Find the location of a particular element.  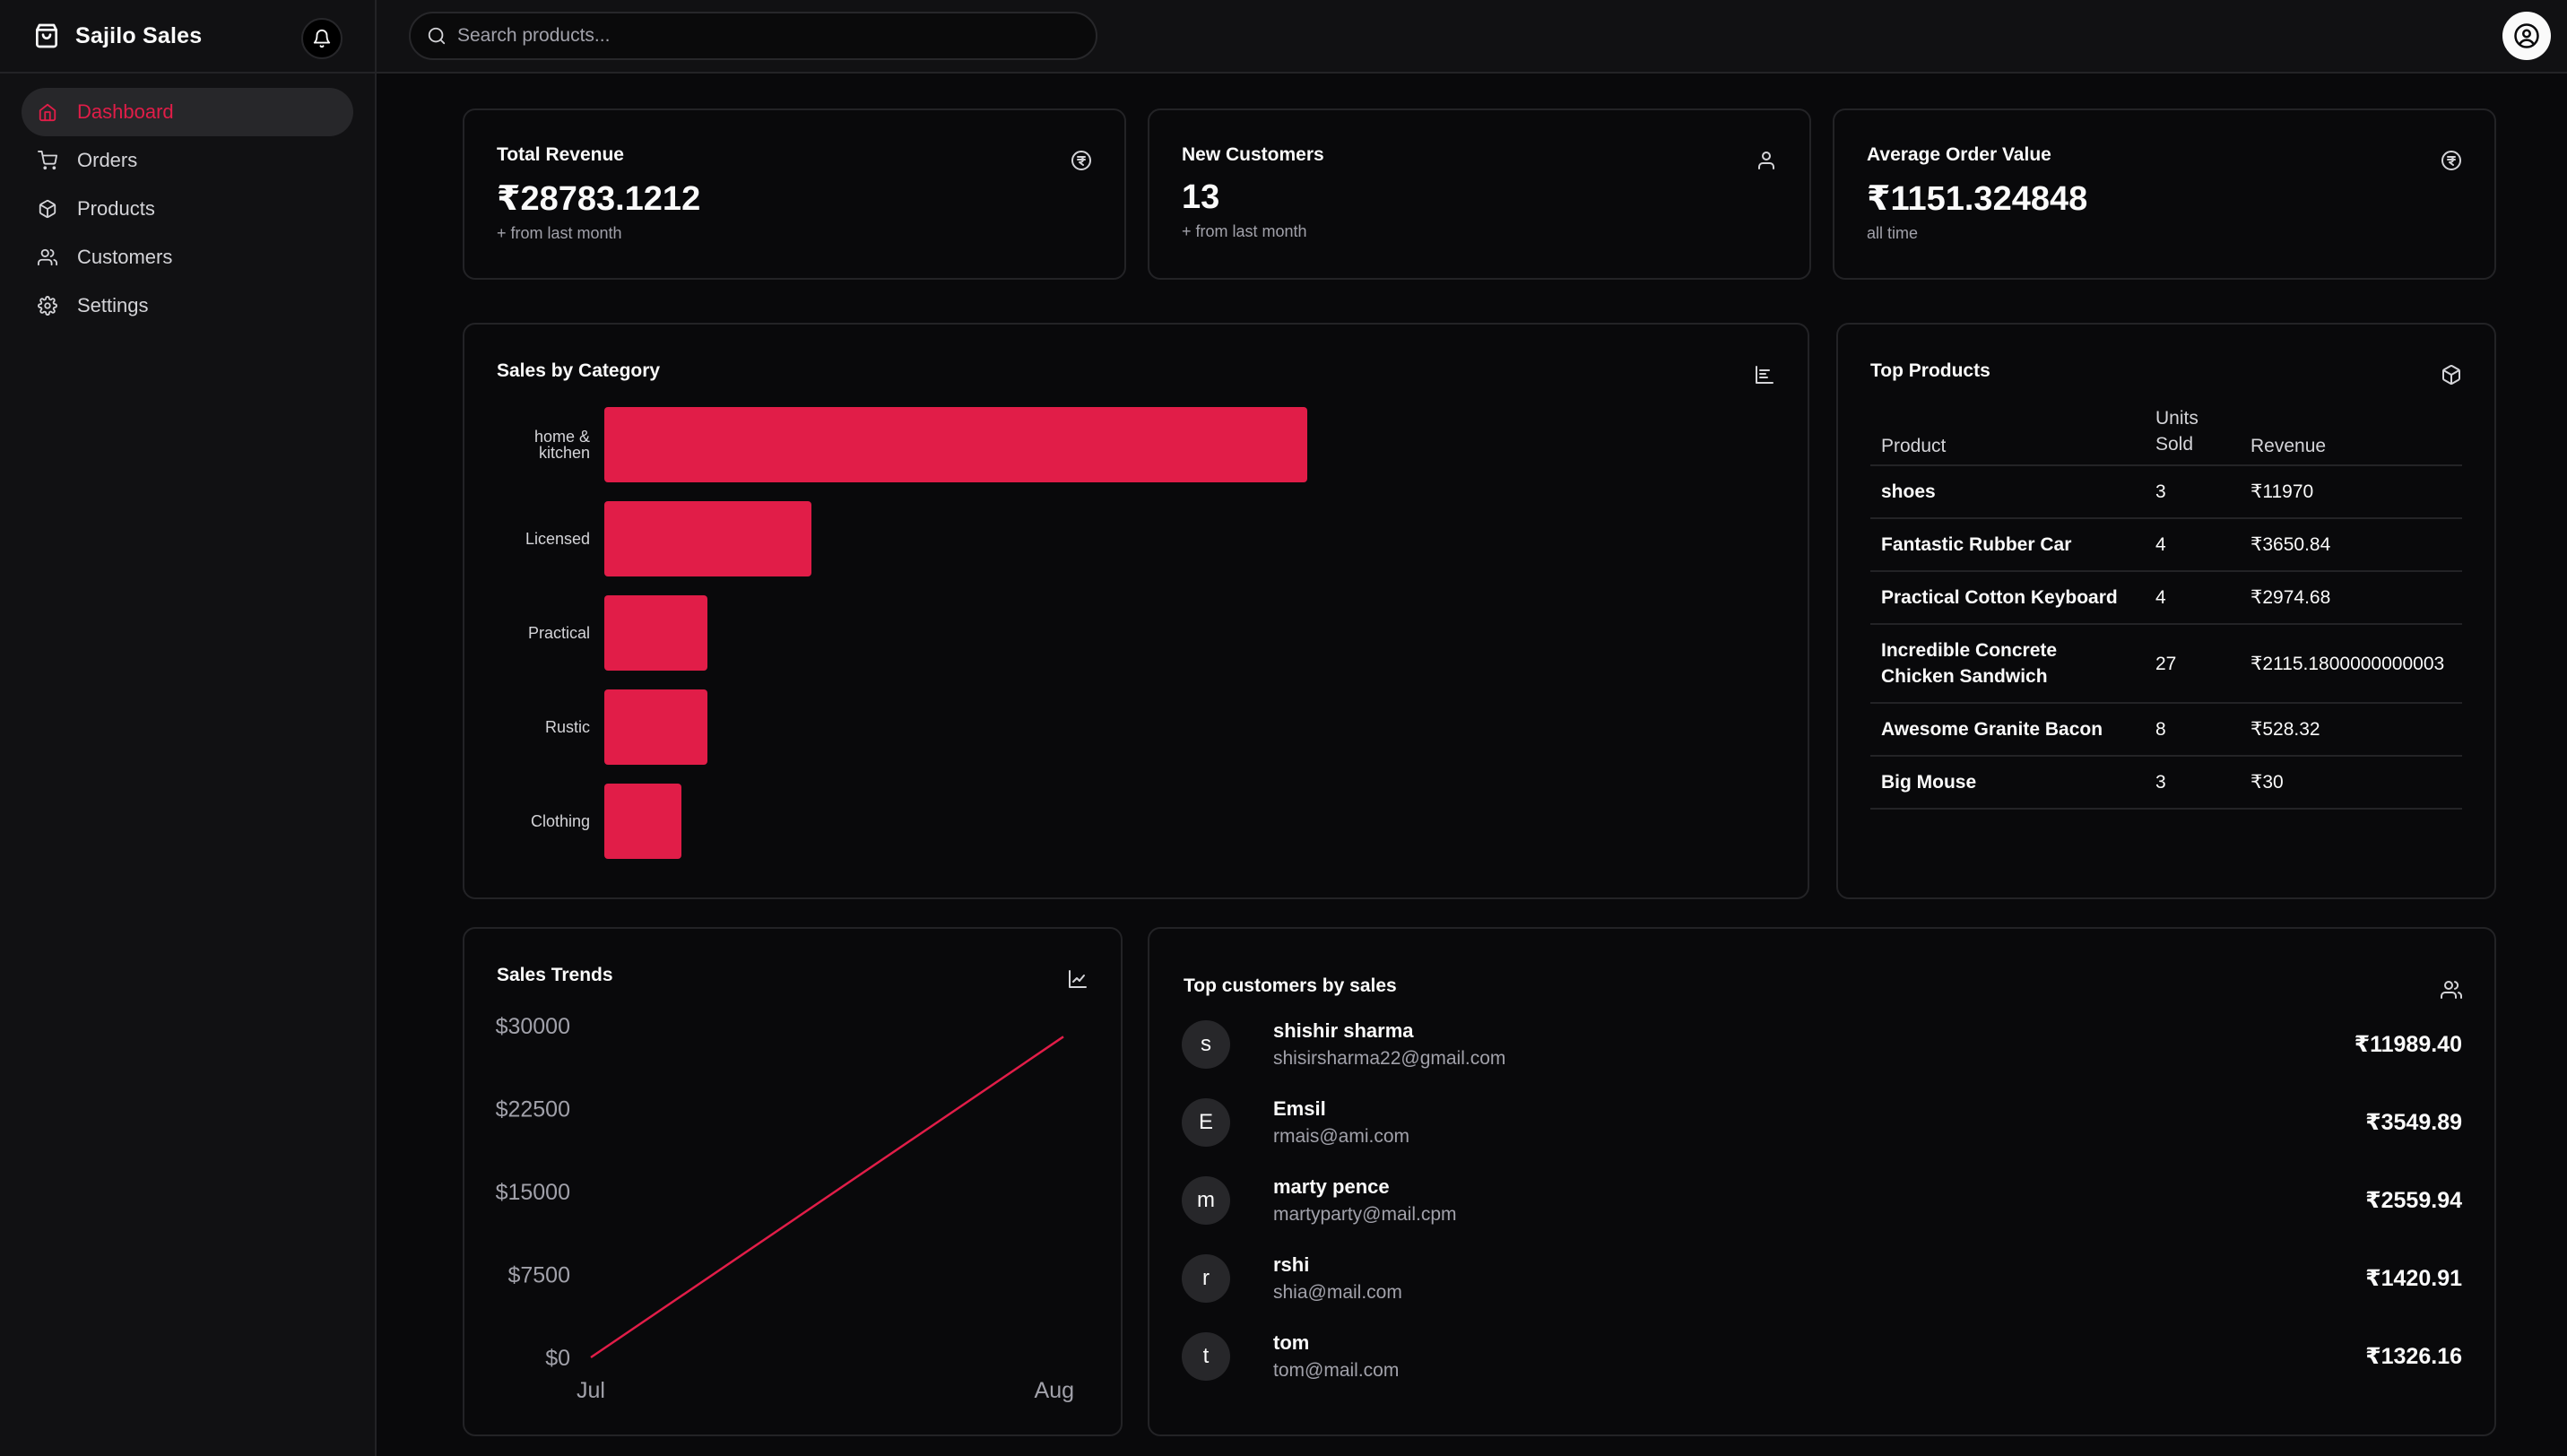

product-name-cell: shoes is located at coordinates (2007, 491).